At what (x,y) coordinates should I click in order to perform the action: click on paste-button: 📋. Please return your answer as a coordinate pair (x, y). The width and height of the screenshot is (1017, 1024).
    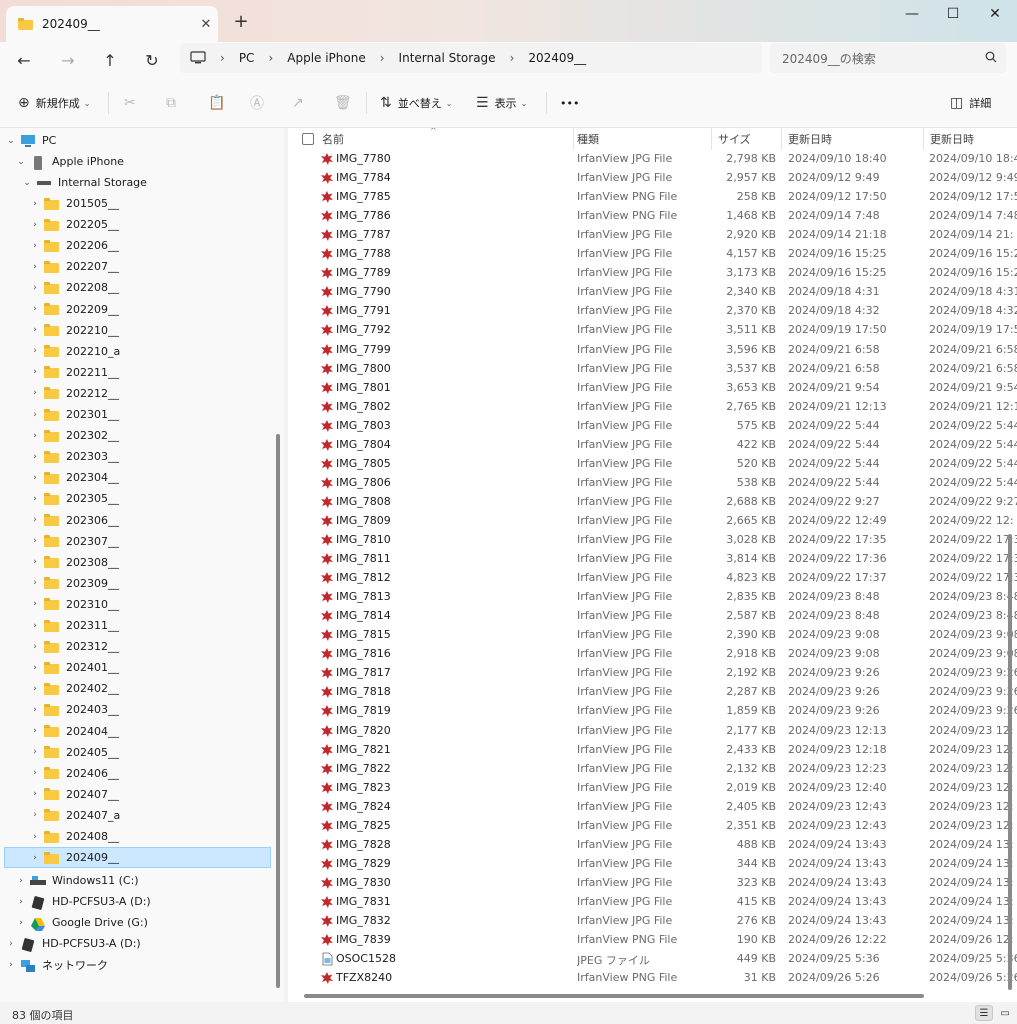
    Looking at the image, I should click on (219, 103).